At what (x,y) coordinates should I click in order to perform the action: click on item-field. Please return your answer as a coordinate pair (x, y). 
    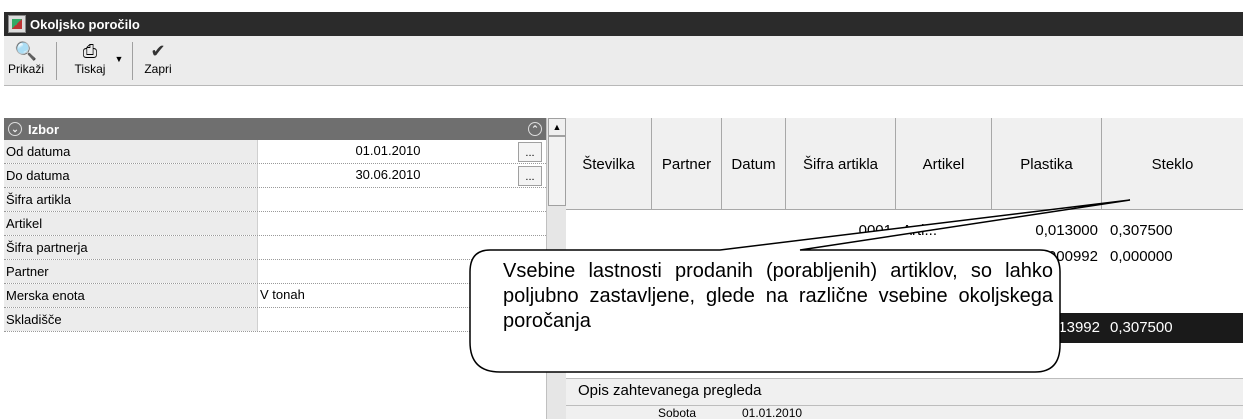
    Looking at the image, I should click on (387, 223).